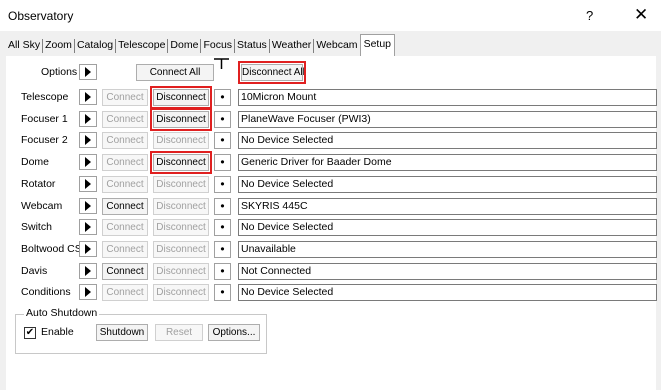 This screenshot has height=390, width=661. Describe the element at coordinates (125, 140) in the screenshot. I see `focuser-2-connect-button: Connect` at that location.